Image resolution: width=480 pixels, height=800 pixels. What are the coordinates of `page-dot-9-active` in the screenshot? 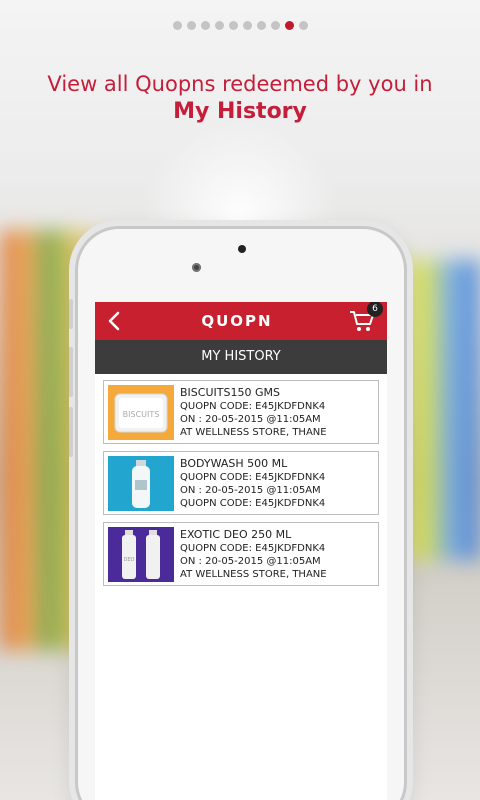 It's located at (289, 25).